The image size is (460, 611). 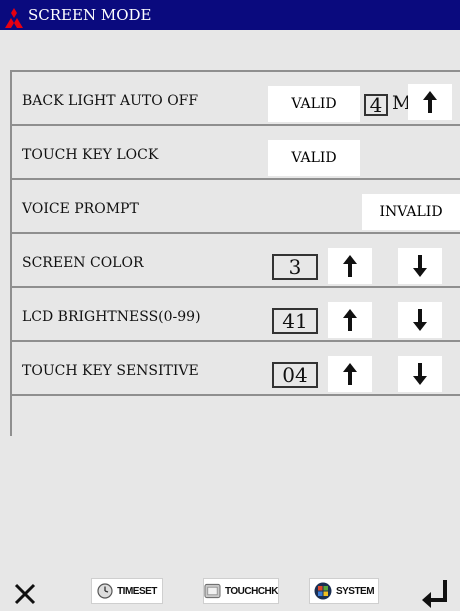 I want to click on system-button: SYSTEM, so click(x=344, y=591).